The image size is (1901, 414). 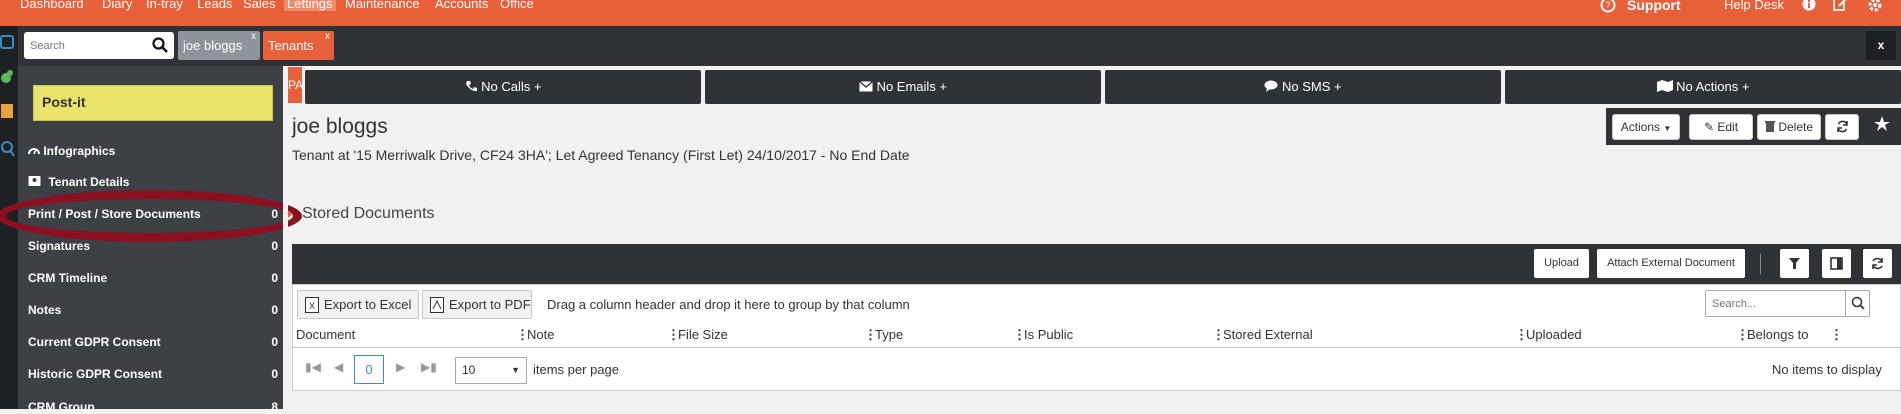 I want to click on sidebar-item-label: Current GDPR Consent, so click(x=94, y=342).